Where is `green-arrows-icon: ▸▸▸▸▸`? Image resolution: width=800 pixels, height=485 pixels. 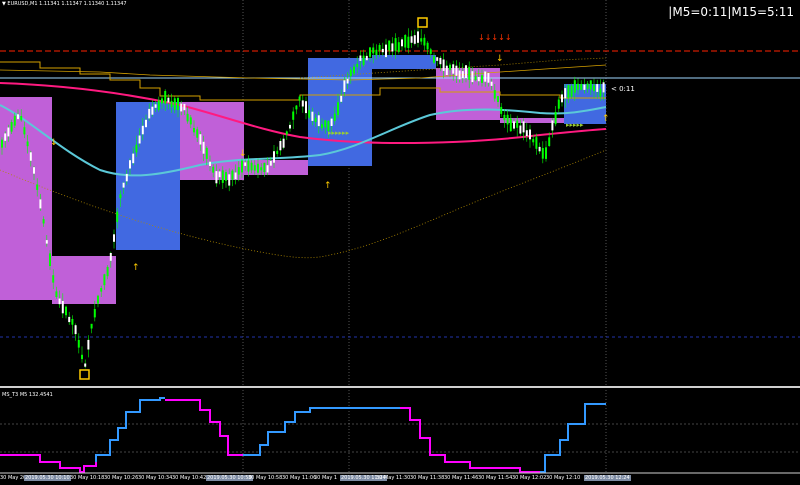 green-arrows-icon: ▸▸▸▸▸ is located at coordinates (575, 125).